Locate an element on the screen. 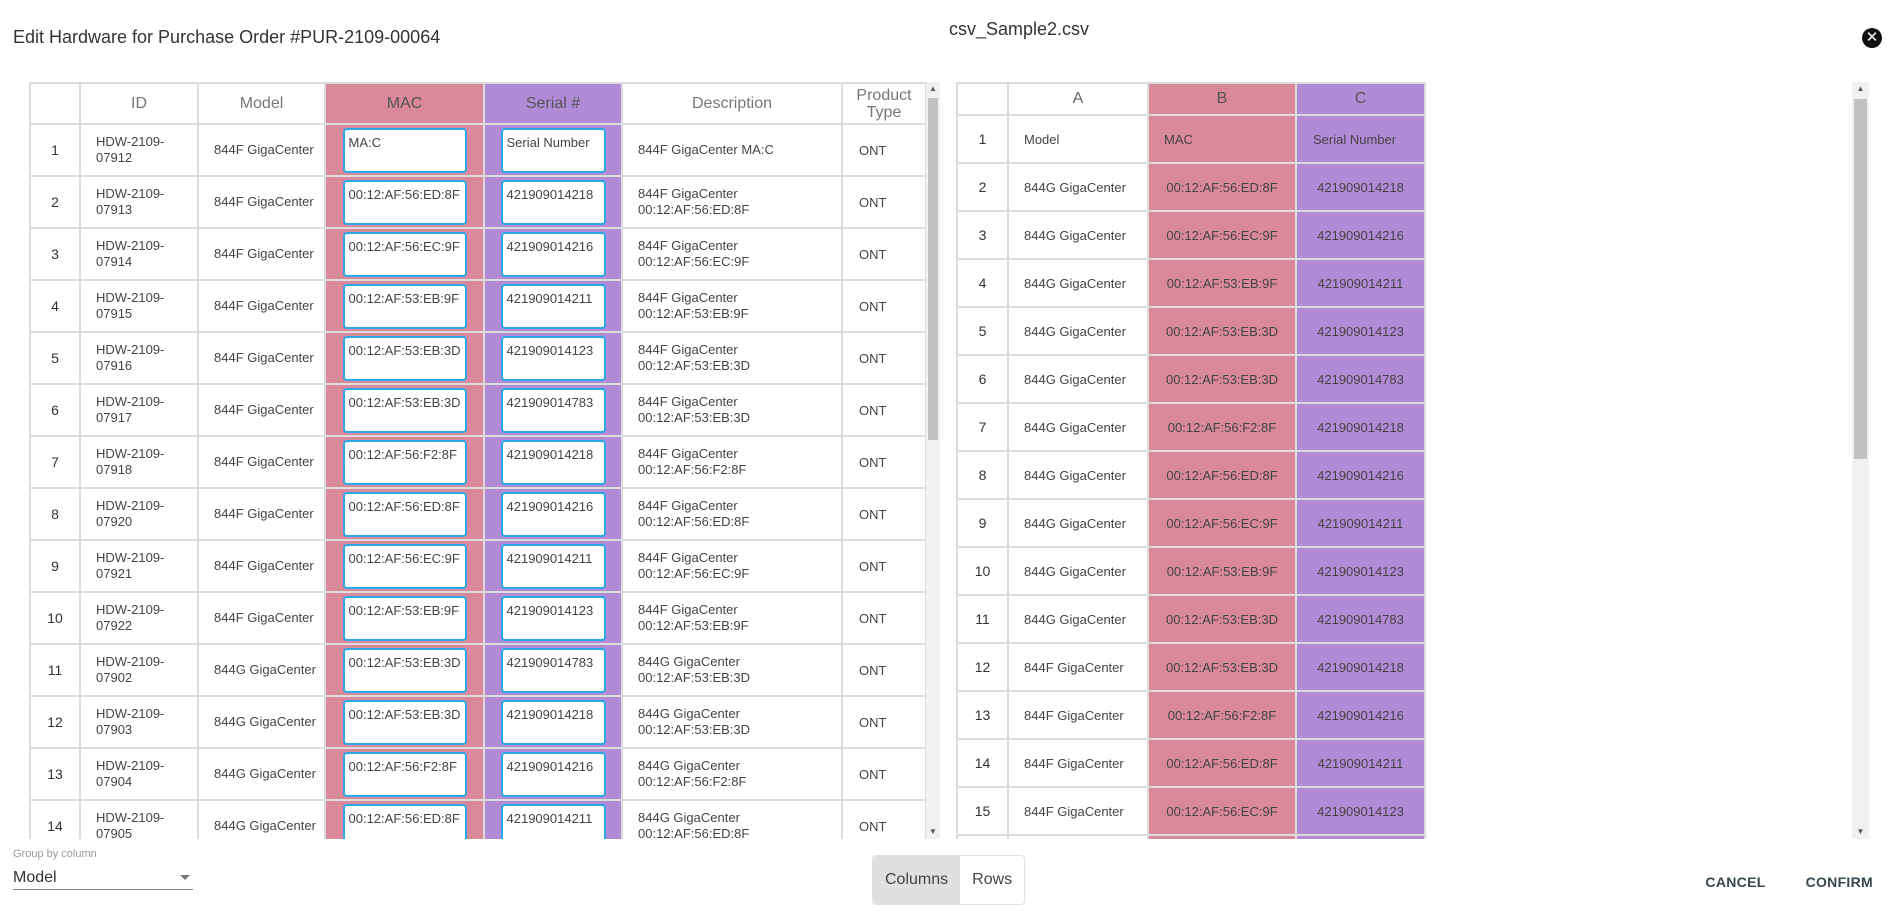  csv-col-header-a: A is located at coordinates (1078, 99).